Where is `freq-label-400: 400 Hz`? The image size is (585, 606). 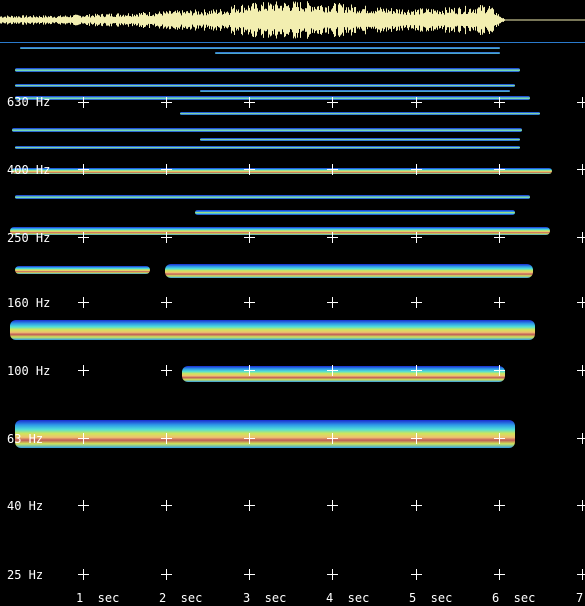 freq-label-400: 400 Hz is located at coordinates (29, 170).